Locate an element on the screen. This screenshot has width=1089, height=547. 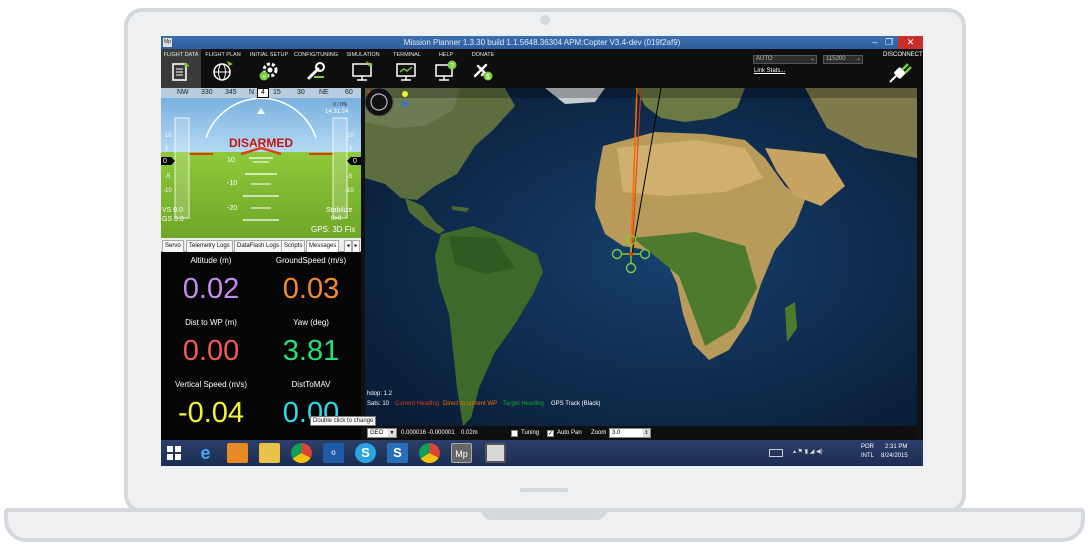
quick-value-yaw: 3.81 is located at coordinates (311, 351).